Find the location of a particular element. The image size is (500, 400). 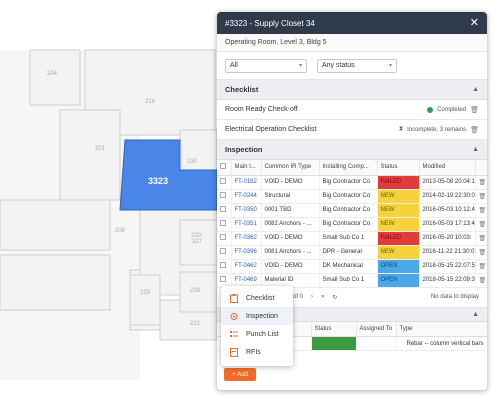

close-icon: ✕ is located at coordinates (474, 23).